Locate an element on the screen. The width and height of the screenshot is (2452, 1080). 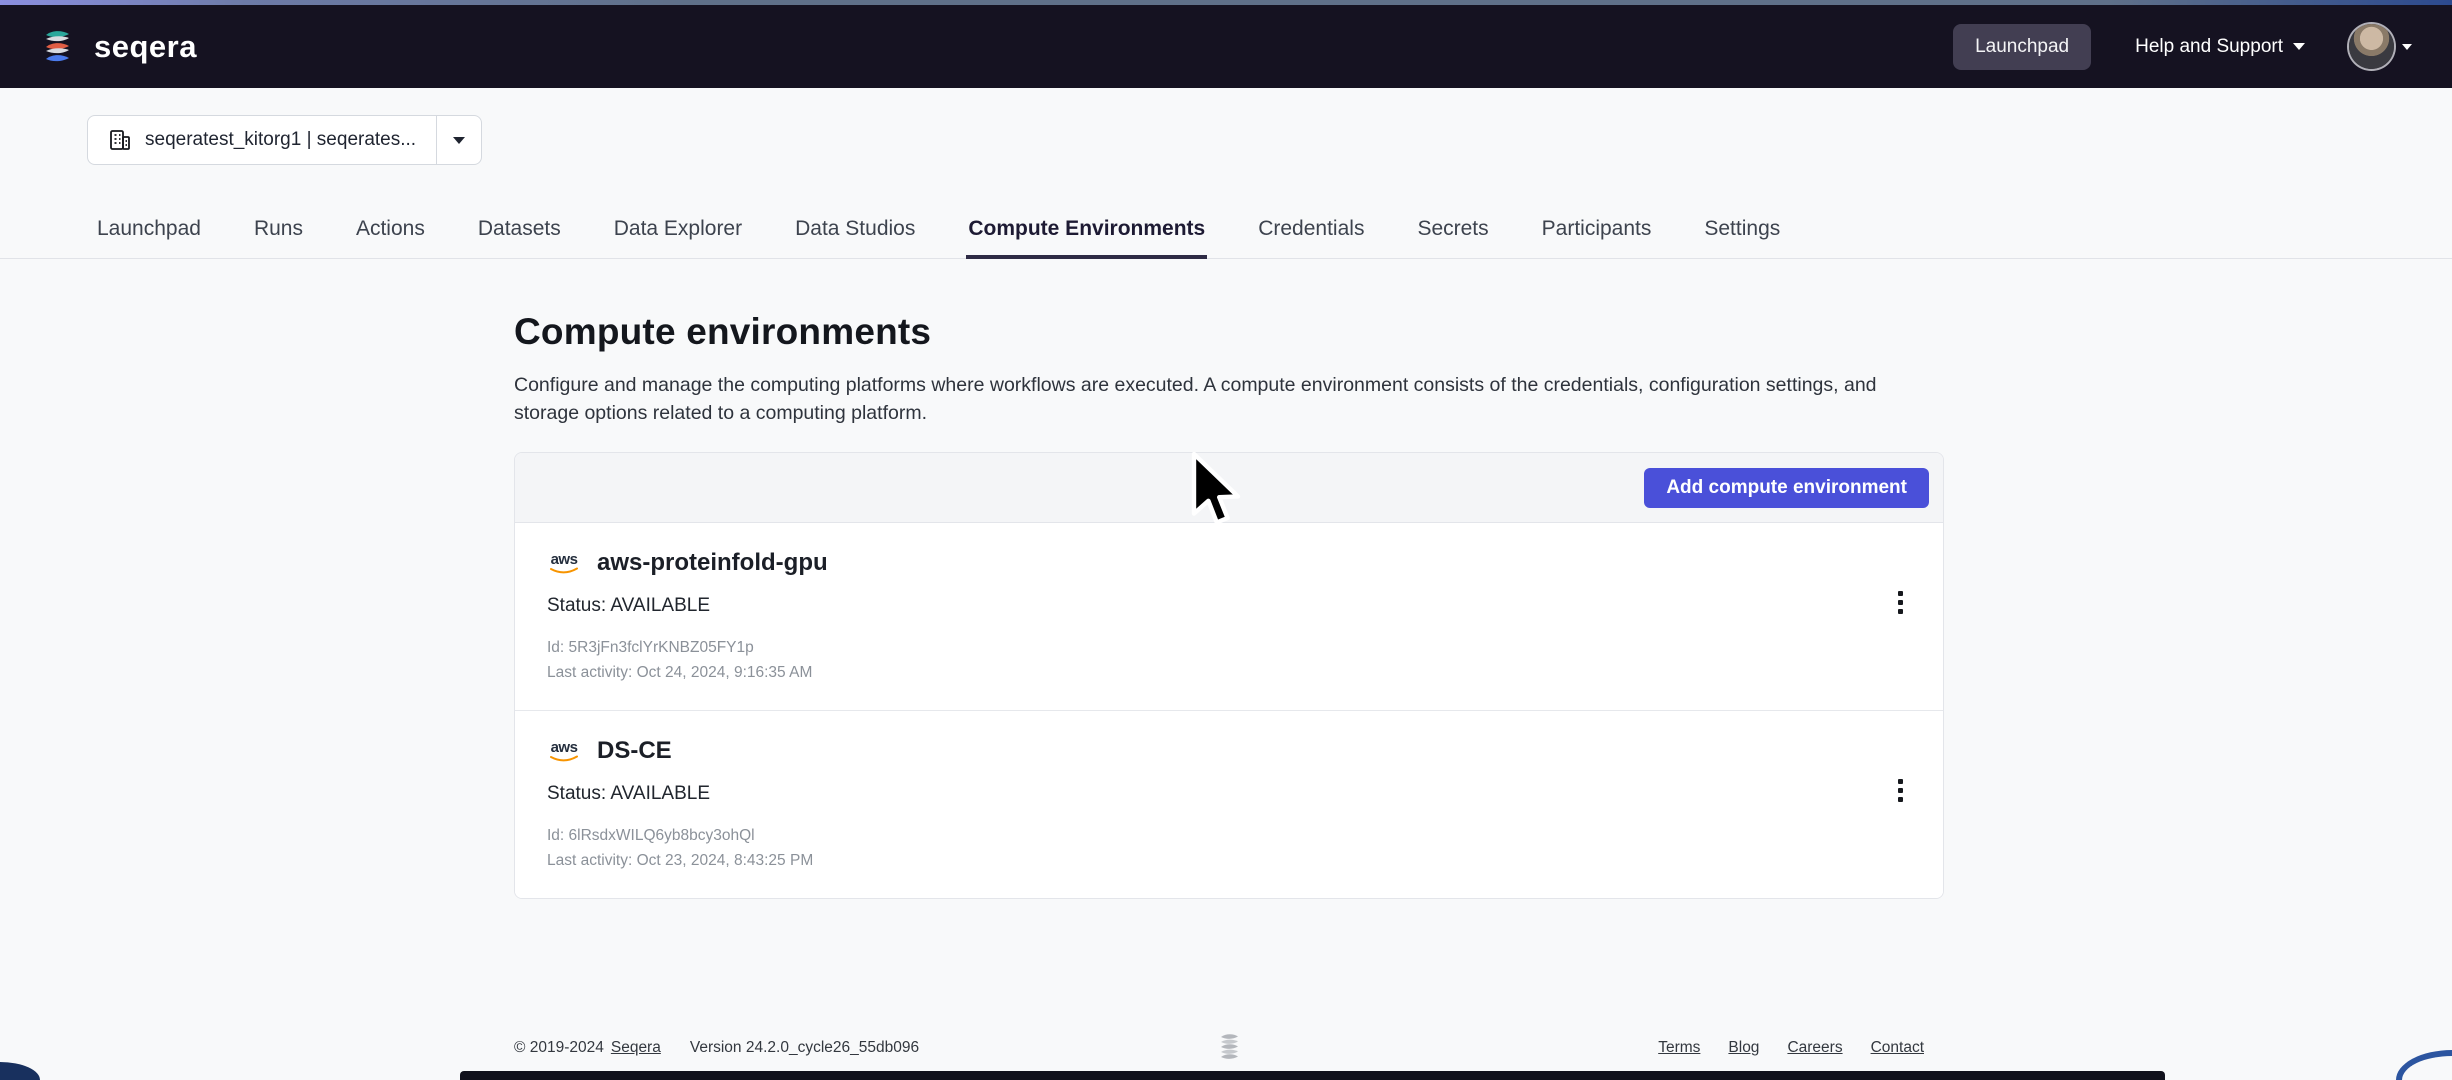
page-title: Compute environments is located at coordinates (723, 331).